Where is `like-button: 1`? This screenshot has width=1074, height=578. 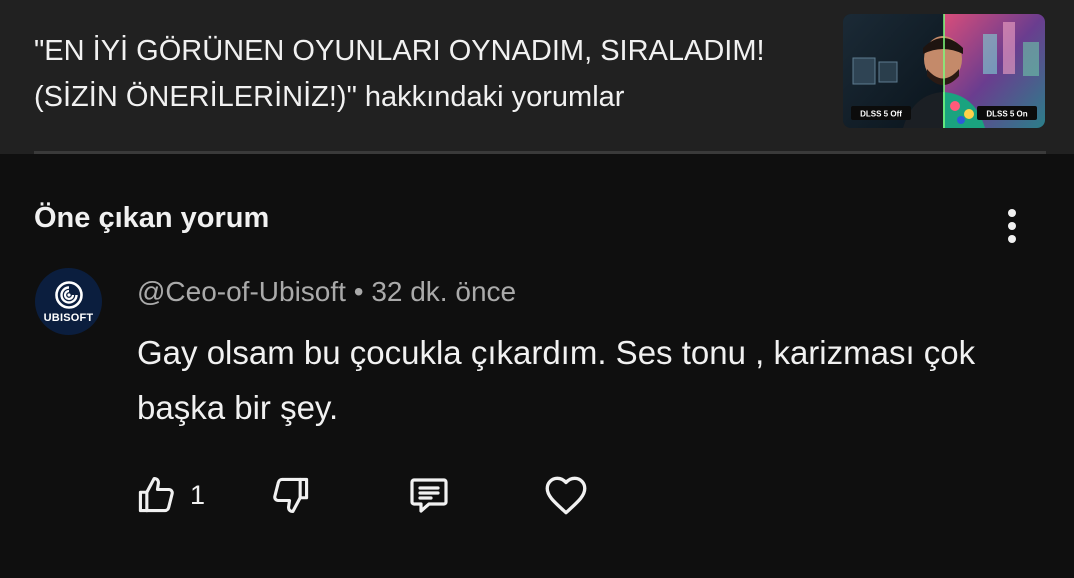 like-button: 1 is located at coordinates (169, 495).